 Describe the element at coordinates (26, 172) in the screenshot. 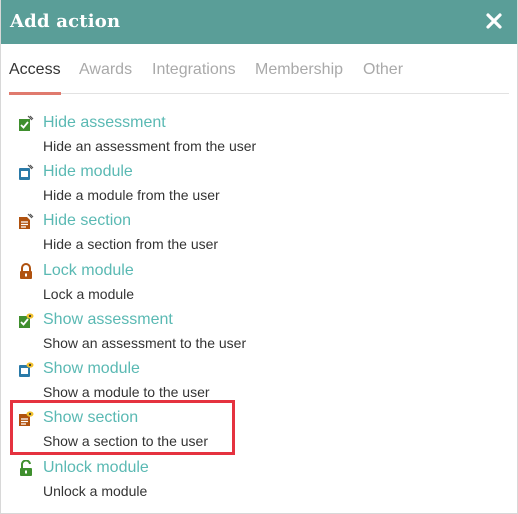

I see `hide-module-icon` at that location.